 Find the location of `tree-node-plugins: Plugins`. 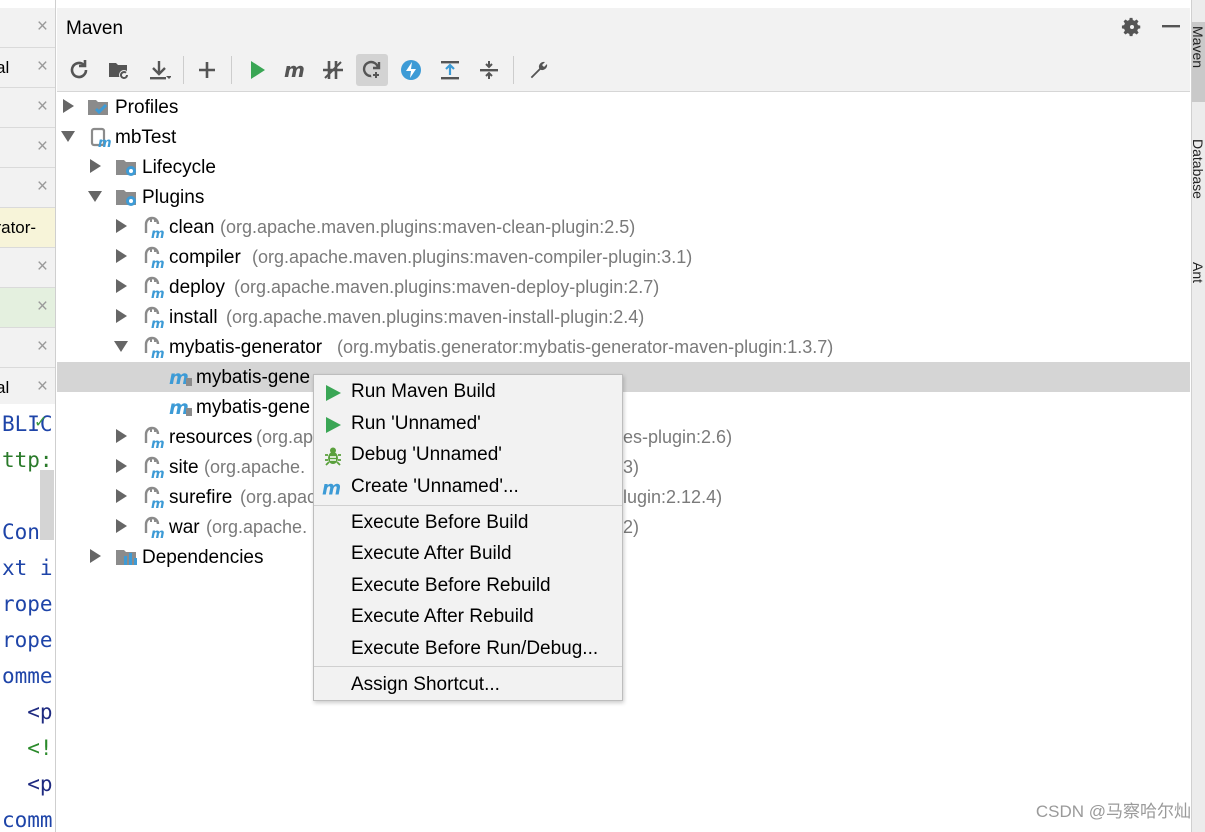

tree-node-plugins: Plugins is located at coordinates (623, 197).